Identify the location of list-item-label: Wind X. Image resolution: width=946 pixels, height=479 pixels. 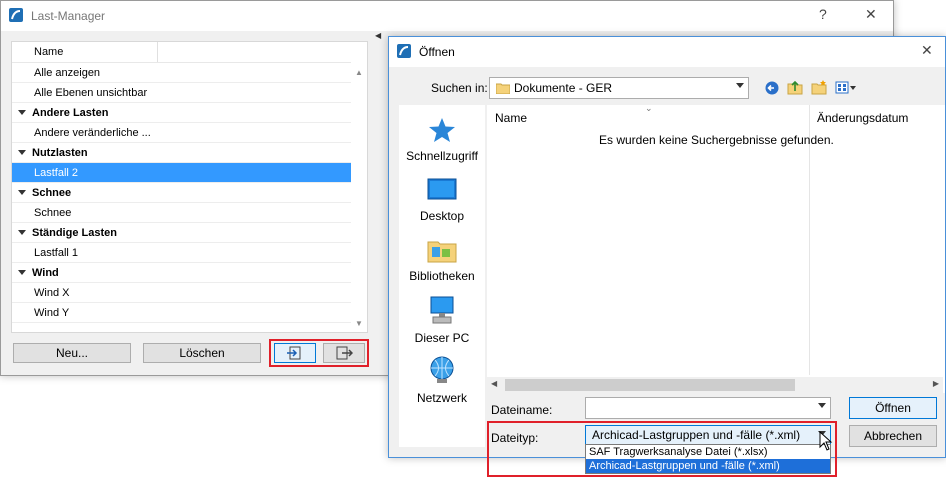
(52, 293).